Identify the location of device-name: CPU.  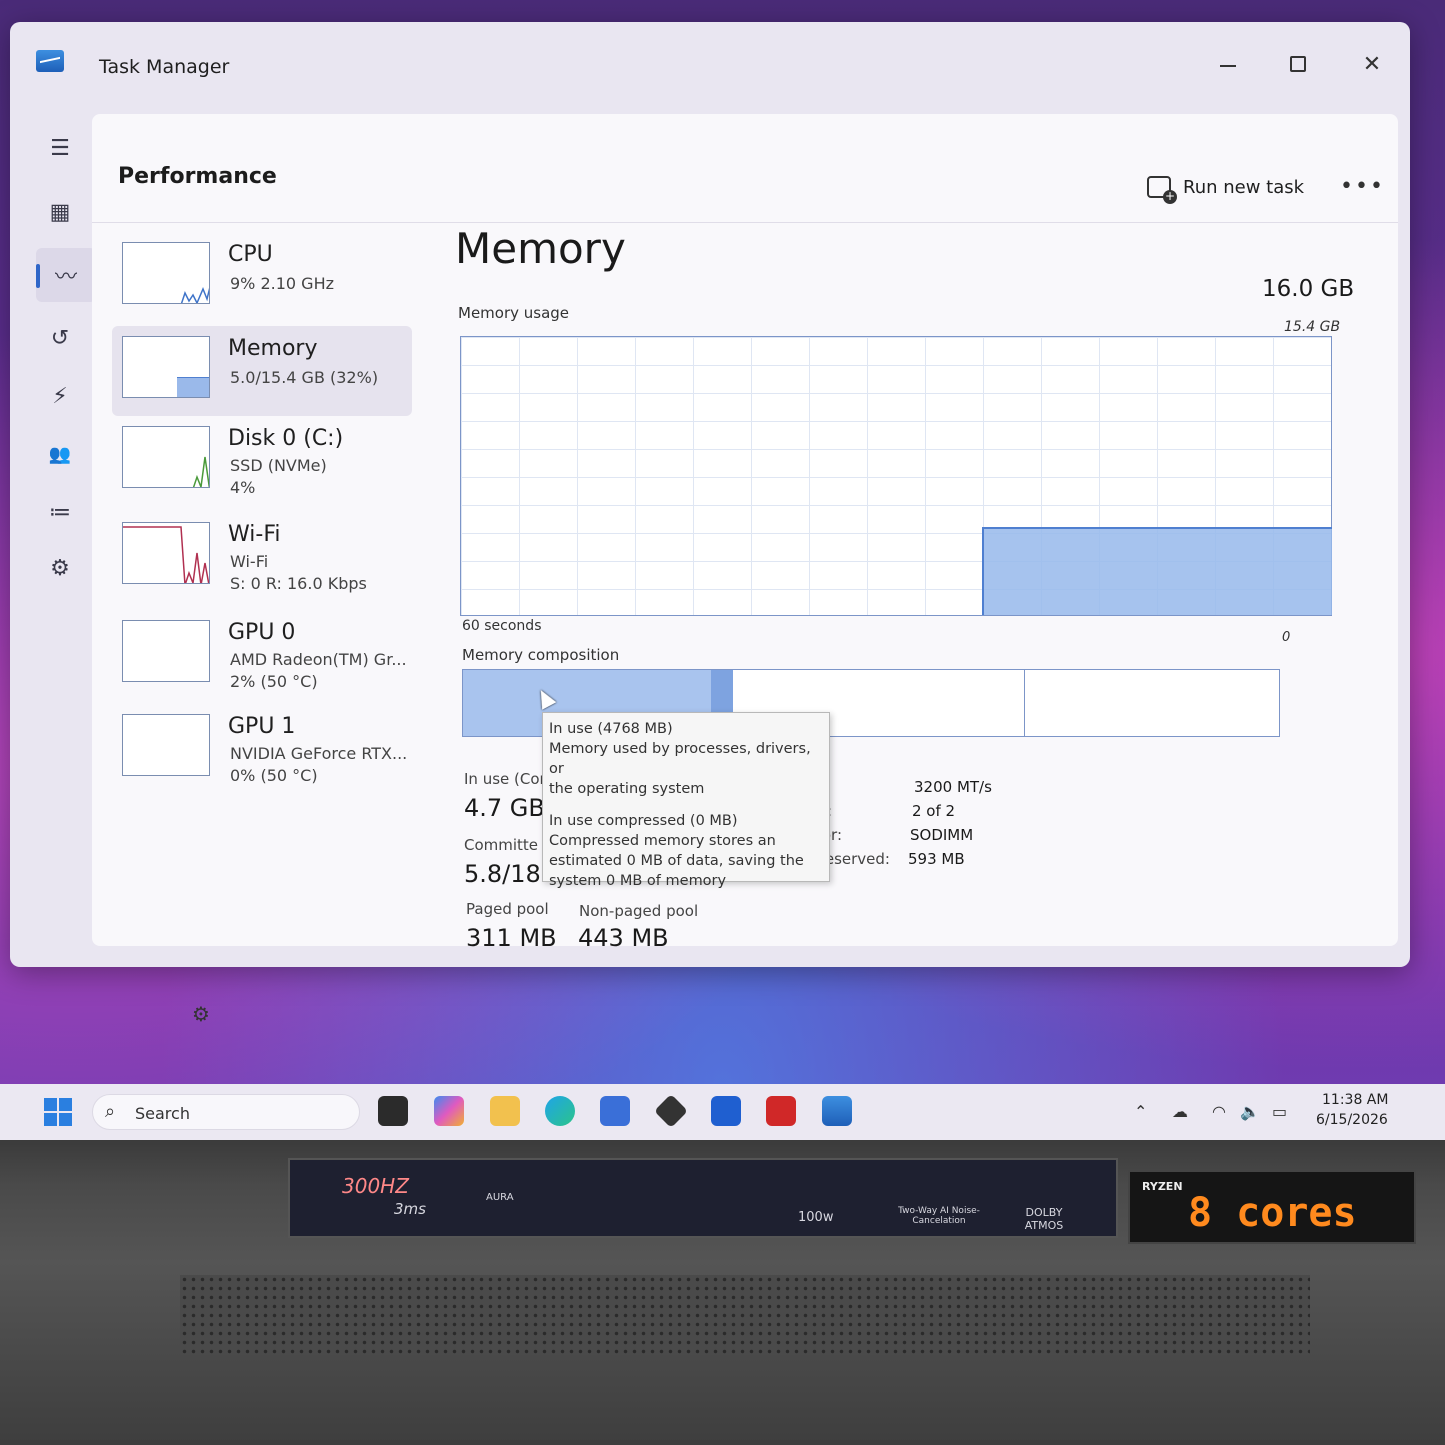
(250, 254).